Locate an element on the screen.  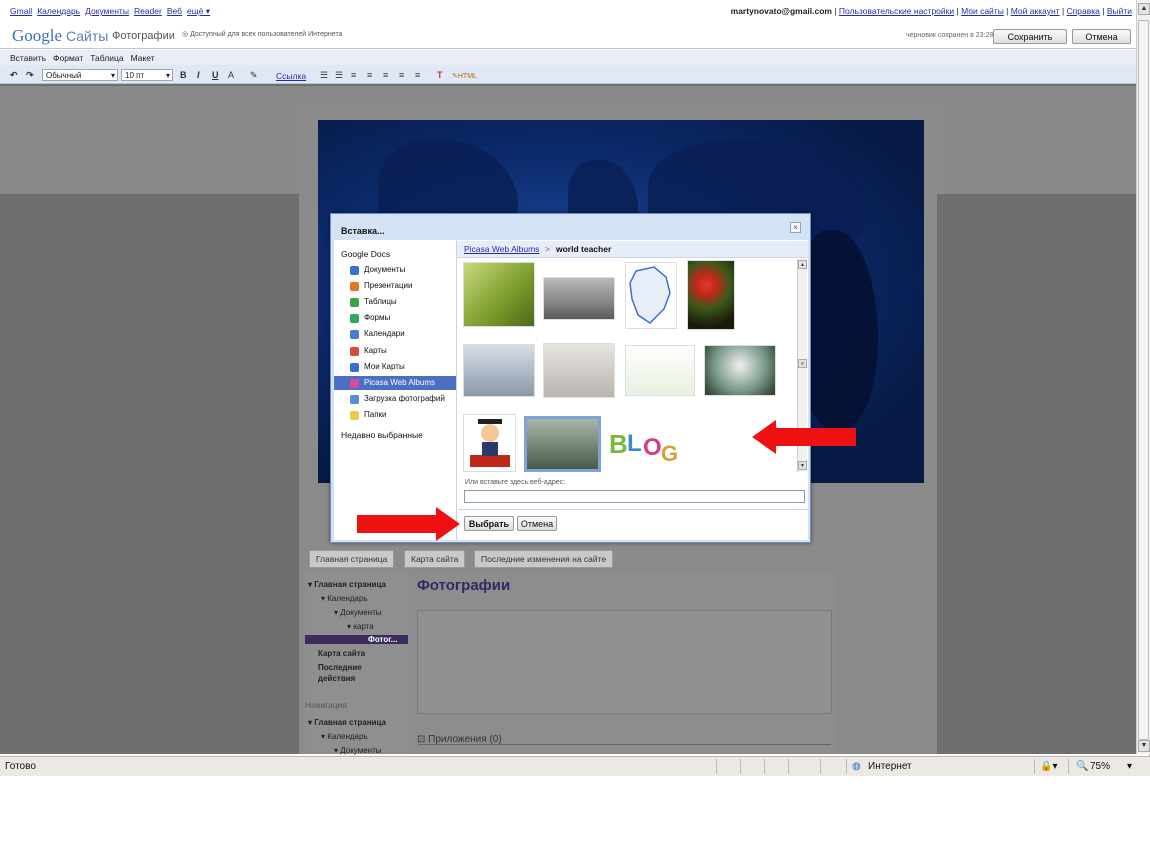
source-item-presentation: Презентации is located at coordinates (395, 286).